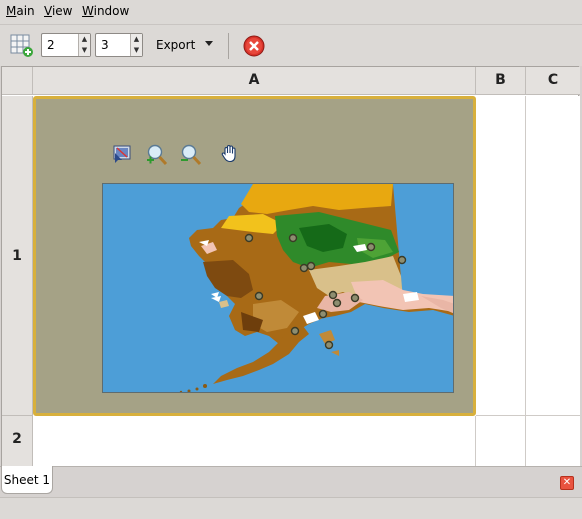 Image resolution: width=582 pixels, height=519 pixels. Describe the element at coordinates (553, 81) in the screenshot. I see `column-header-c: C` at that location.